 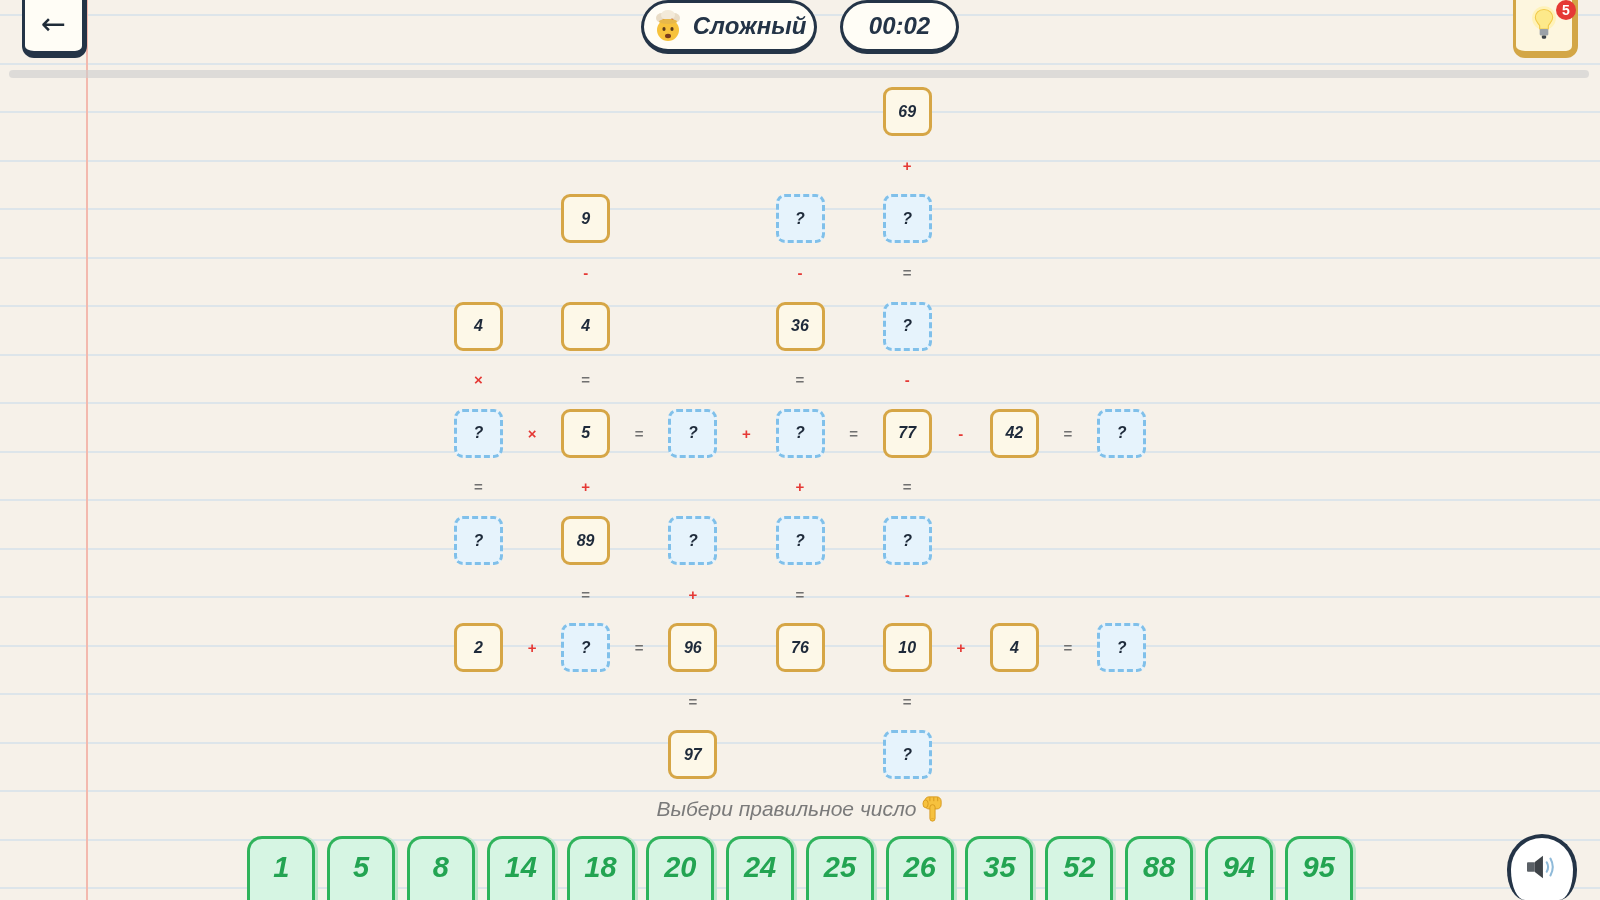 I want to click on lightbulb-icon, so click(x=1544, y=23).